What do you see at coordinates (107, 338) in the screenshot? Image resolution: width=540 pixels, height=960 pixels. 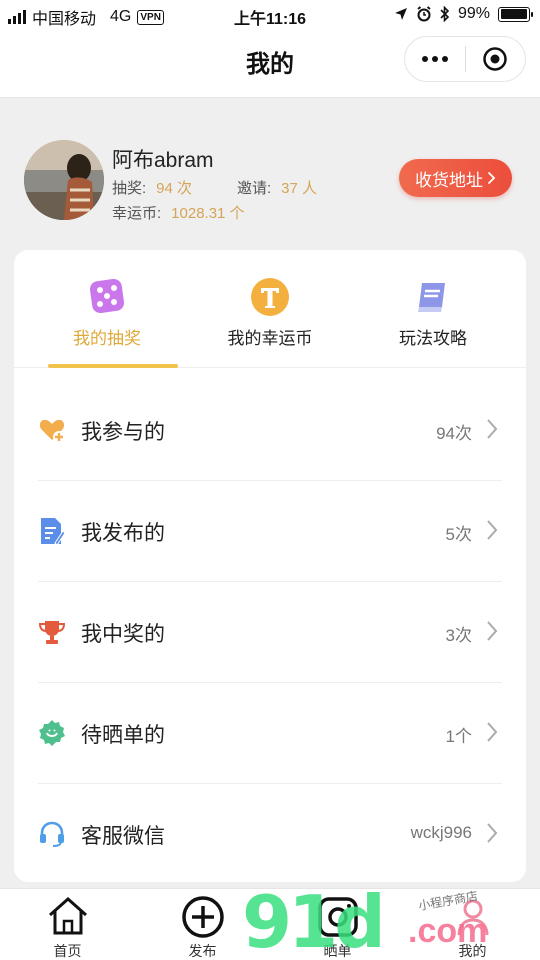 I see `tab-my-lottery-label: 我的抽奖` at bounding box center [107, 338].